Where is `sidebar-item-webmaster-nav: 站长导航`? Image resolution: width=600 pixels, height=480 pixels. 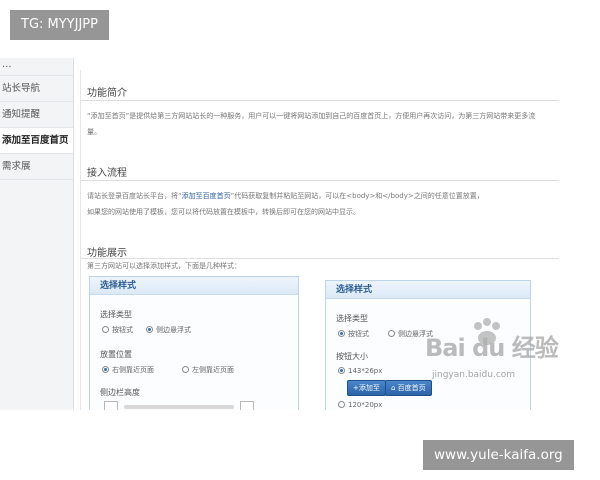
sidebar-item-webmaster-nav: 站长导航 is located at coordinates (36, 89).